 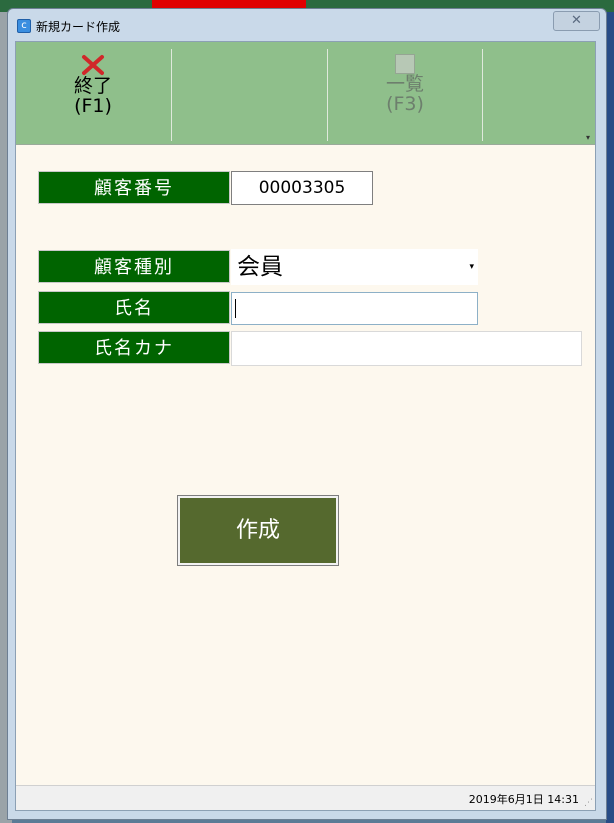 I want to click on create-button-label: 作成, so click(x=258, y=530).